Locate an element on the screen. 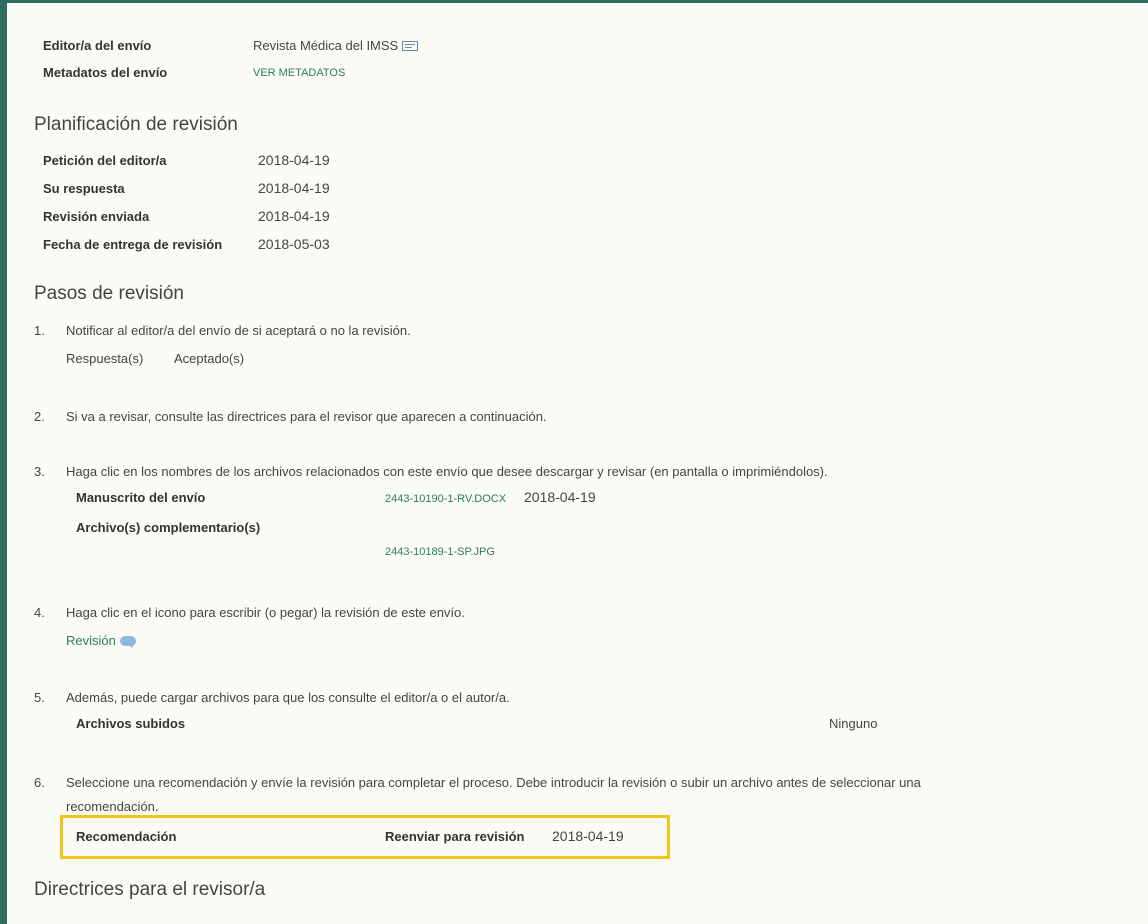  step6-text-line2: recomendación. is located at coordinates (112, 806).